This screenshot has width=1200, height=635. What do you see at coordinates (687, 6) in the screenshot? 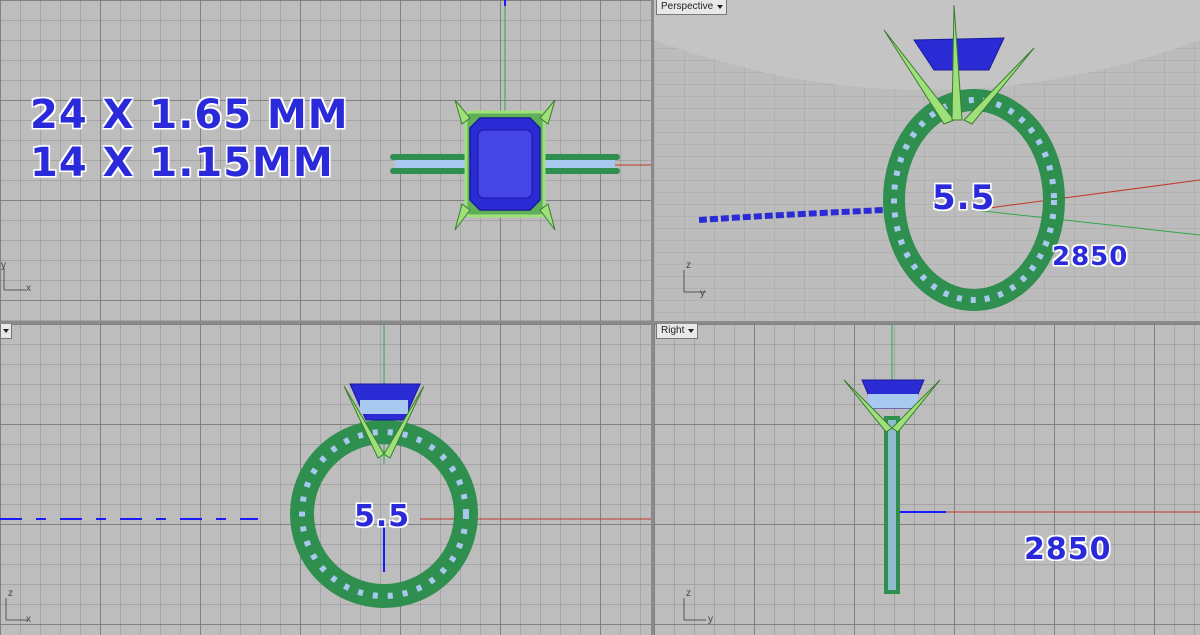
I see `perspective-viewport-title: Perspective` at bounding box center [687, 6].